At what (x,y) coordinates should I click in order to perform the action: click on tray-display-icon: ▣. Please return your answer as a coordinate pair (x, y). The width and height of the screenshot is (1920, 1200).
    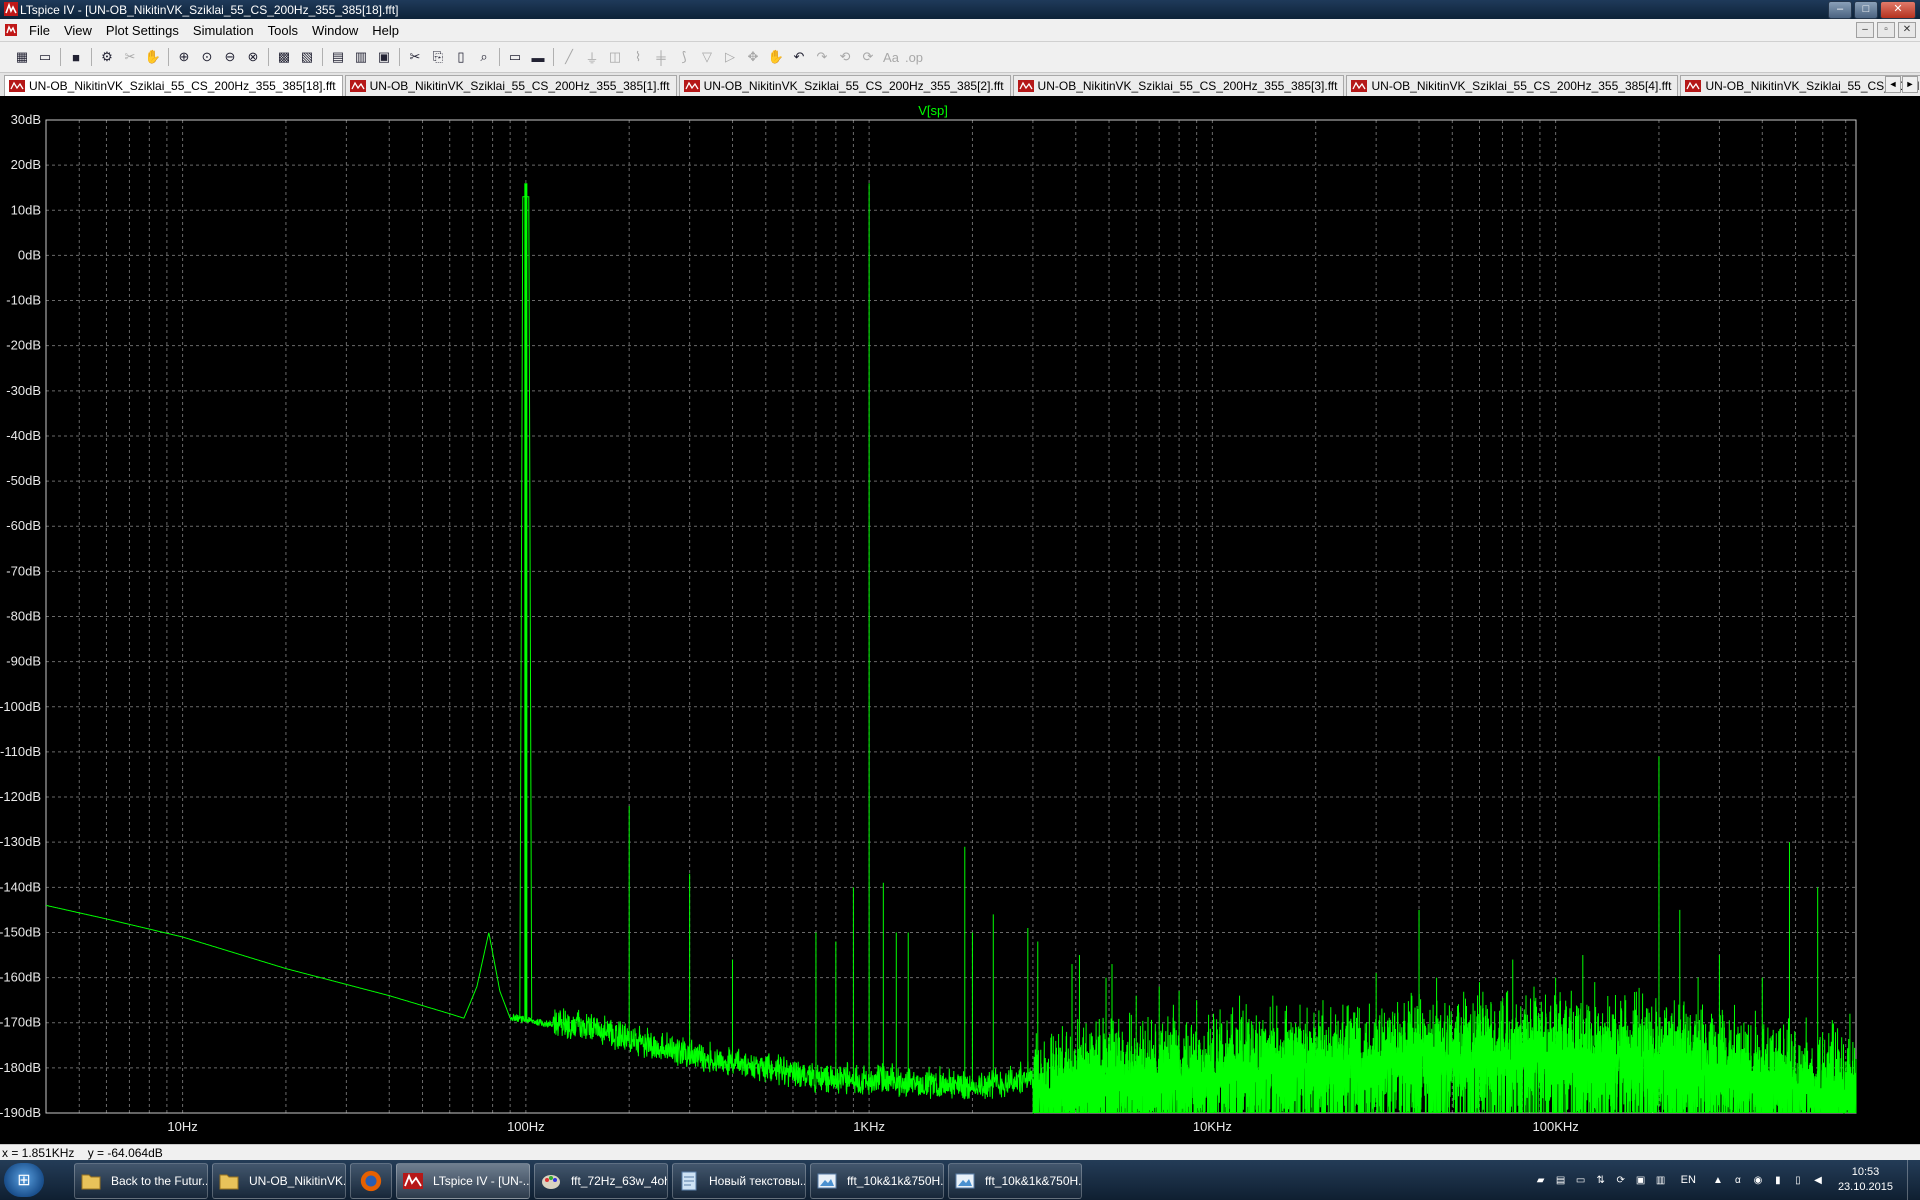
    Looking at the image, I should click on (1641, 1180).